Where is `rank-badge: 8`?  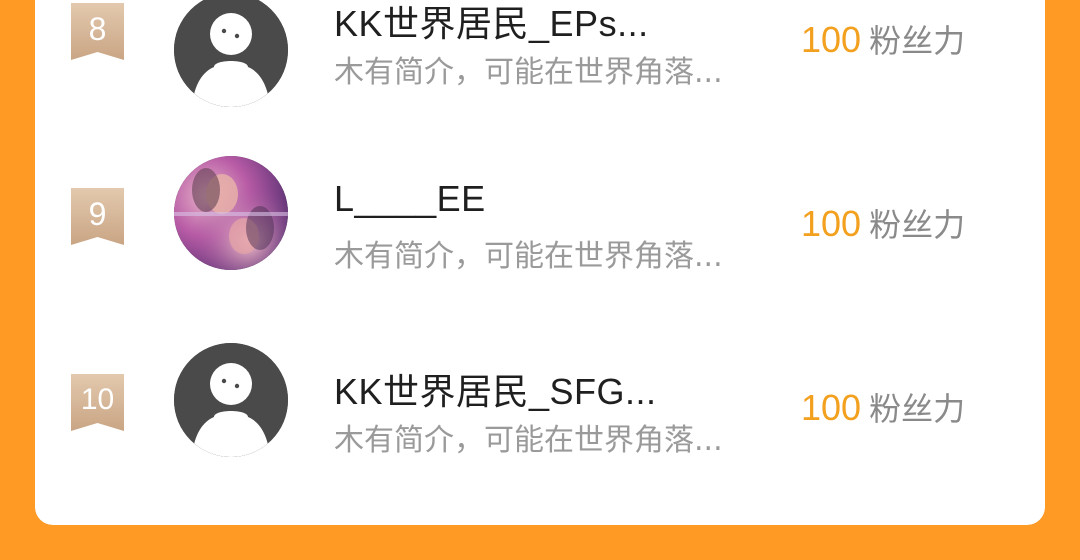 rank-badge: 8 is located at coordinates (97, 31).